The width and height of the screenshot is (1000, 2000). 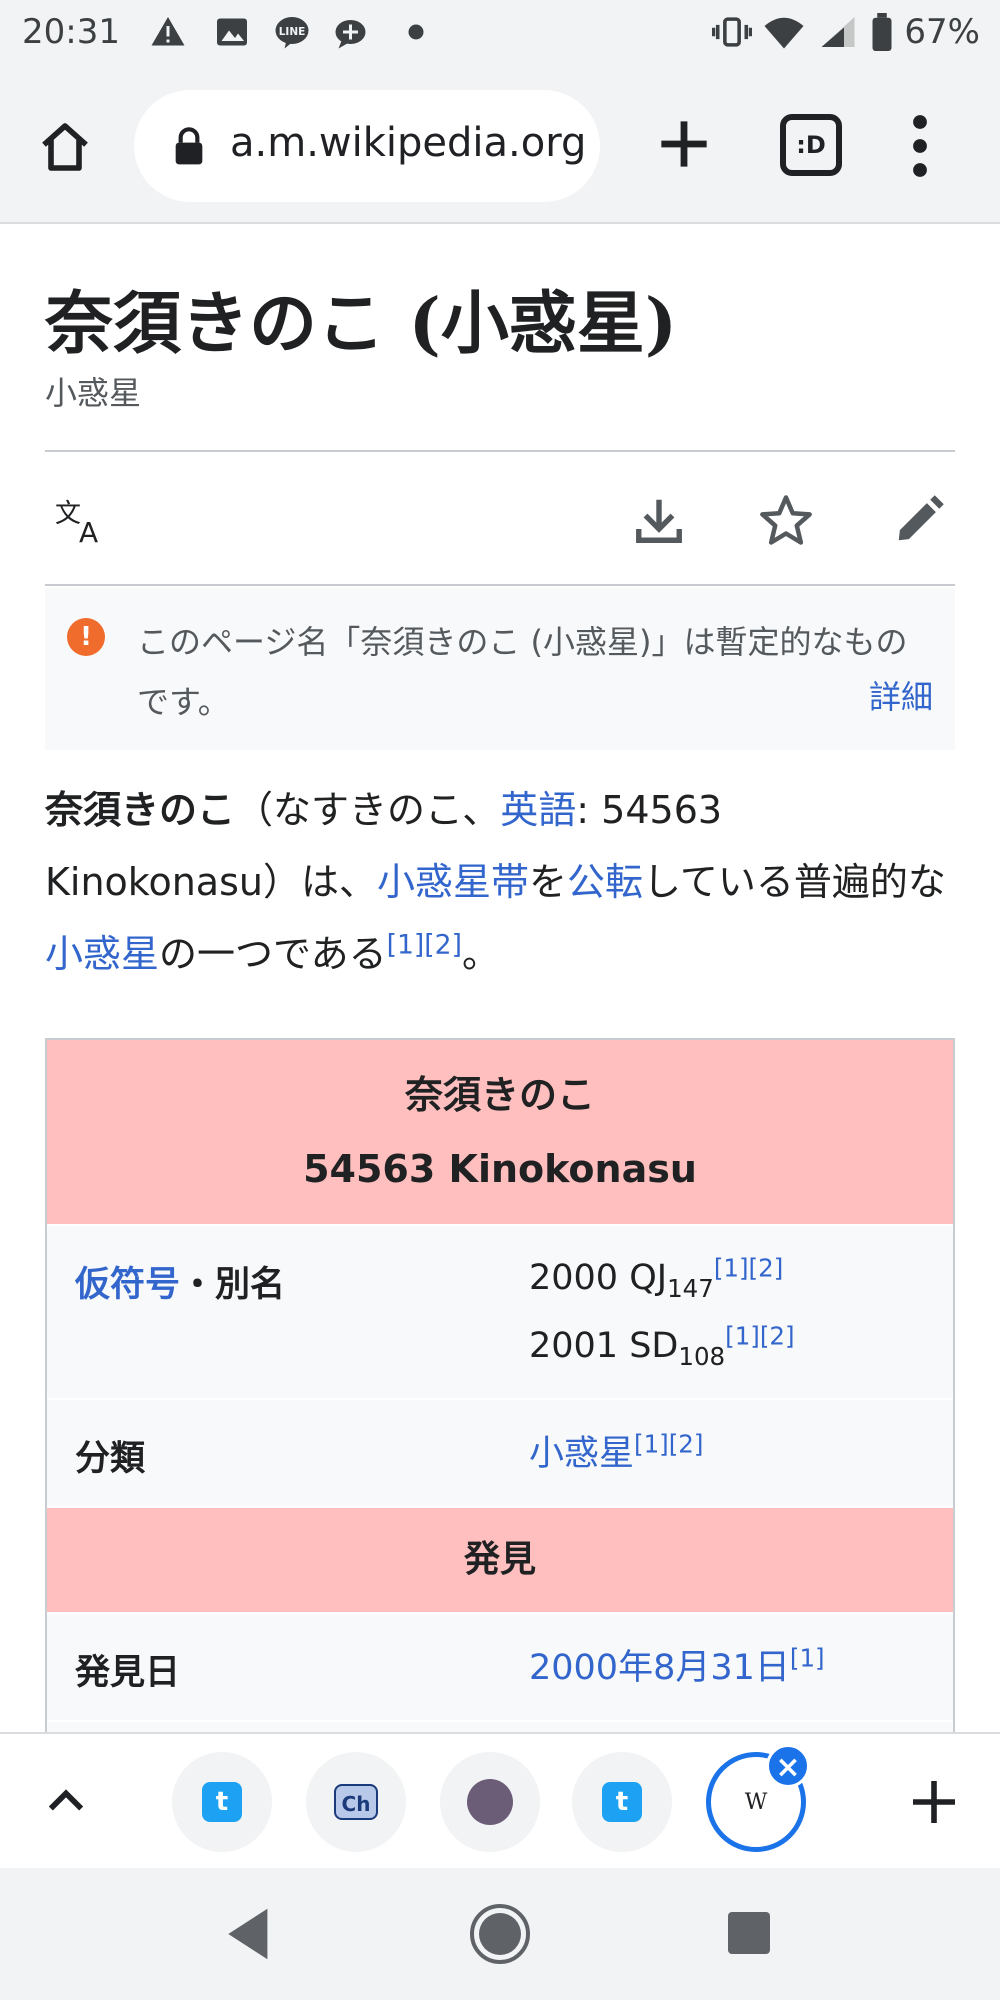 I want to click on wifi-icon, so click(x=784, y=33).